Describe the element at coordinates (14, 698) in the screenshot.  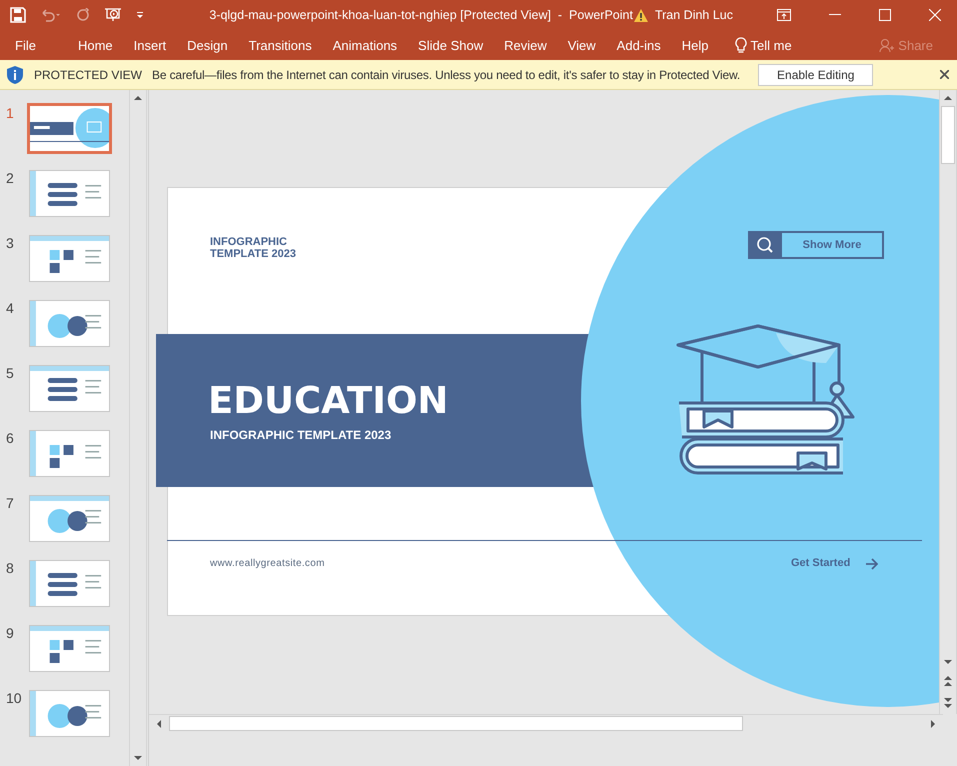
I see `slide-number: 10` at that location.